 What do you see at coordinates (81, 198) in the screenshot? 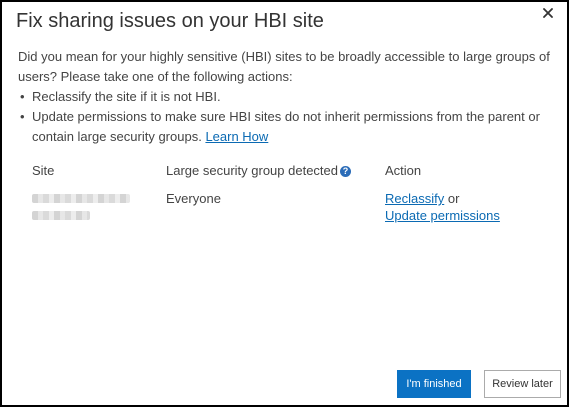
I see `redacted-site-name` at bounding box center [81, 198].